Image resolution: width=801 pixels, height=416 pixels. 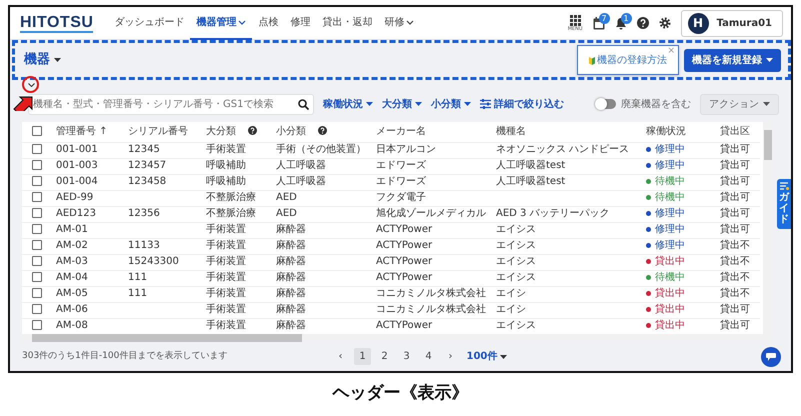 What do you see at coordinates (739, 104) in the screenshot?
I see `action-button: アクション` at bounding box center [739, 104].